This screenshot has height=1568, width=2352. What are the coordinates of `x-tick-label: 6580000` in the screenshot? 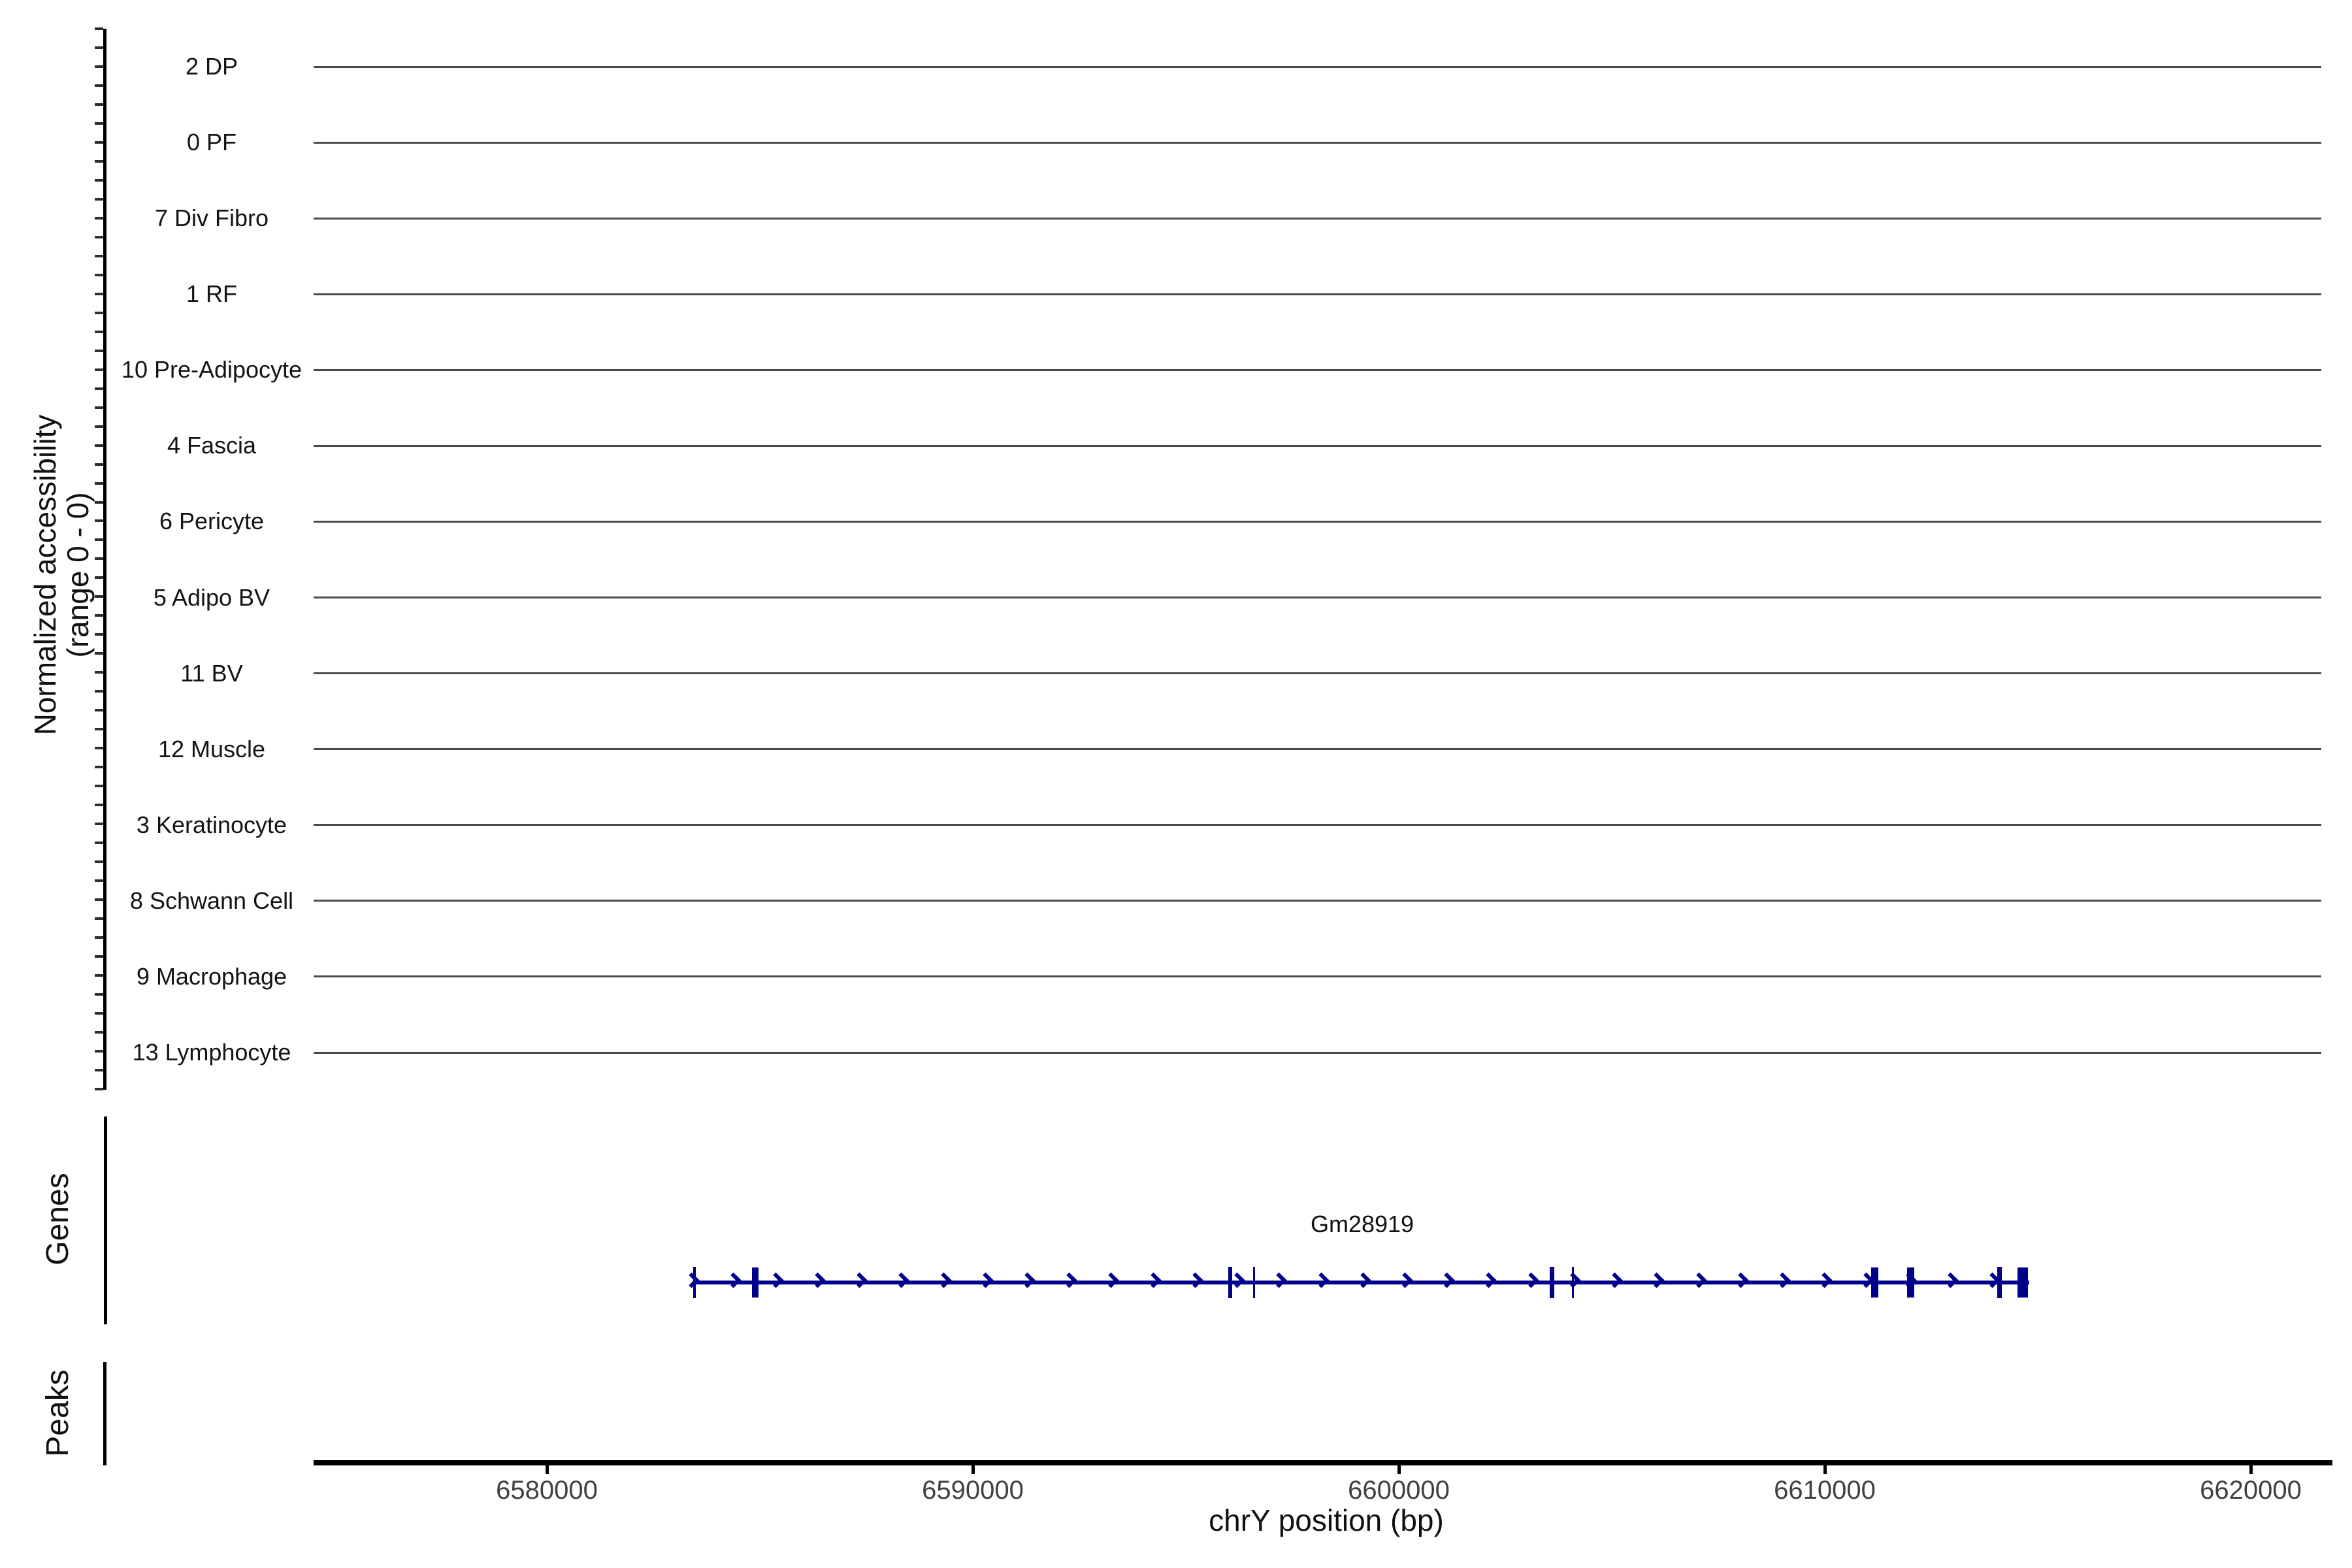 It's located at (547, 1490).